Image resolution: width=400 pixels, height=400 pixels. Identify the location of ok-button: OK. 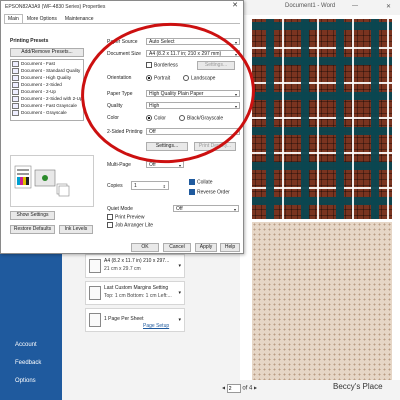
(145, 247).